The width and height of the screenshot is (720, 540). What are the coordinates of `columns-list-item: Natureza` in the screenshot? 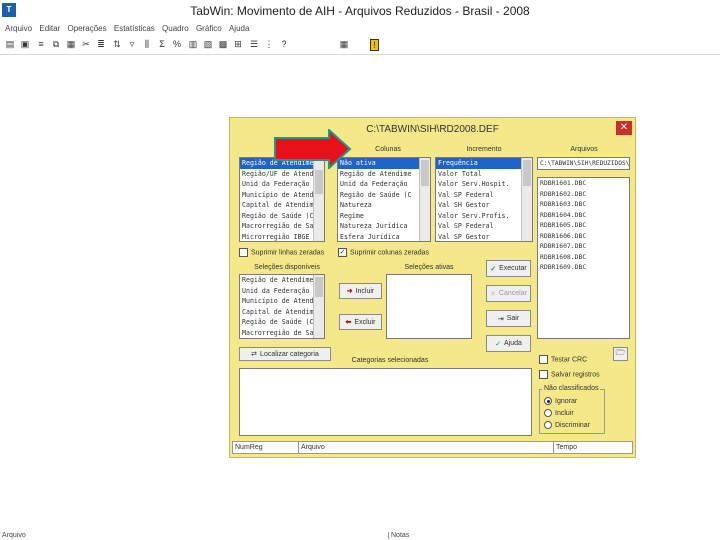 It's located at (384, 205).